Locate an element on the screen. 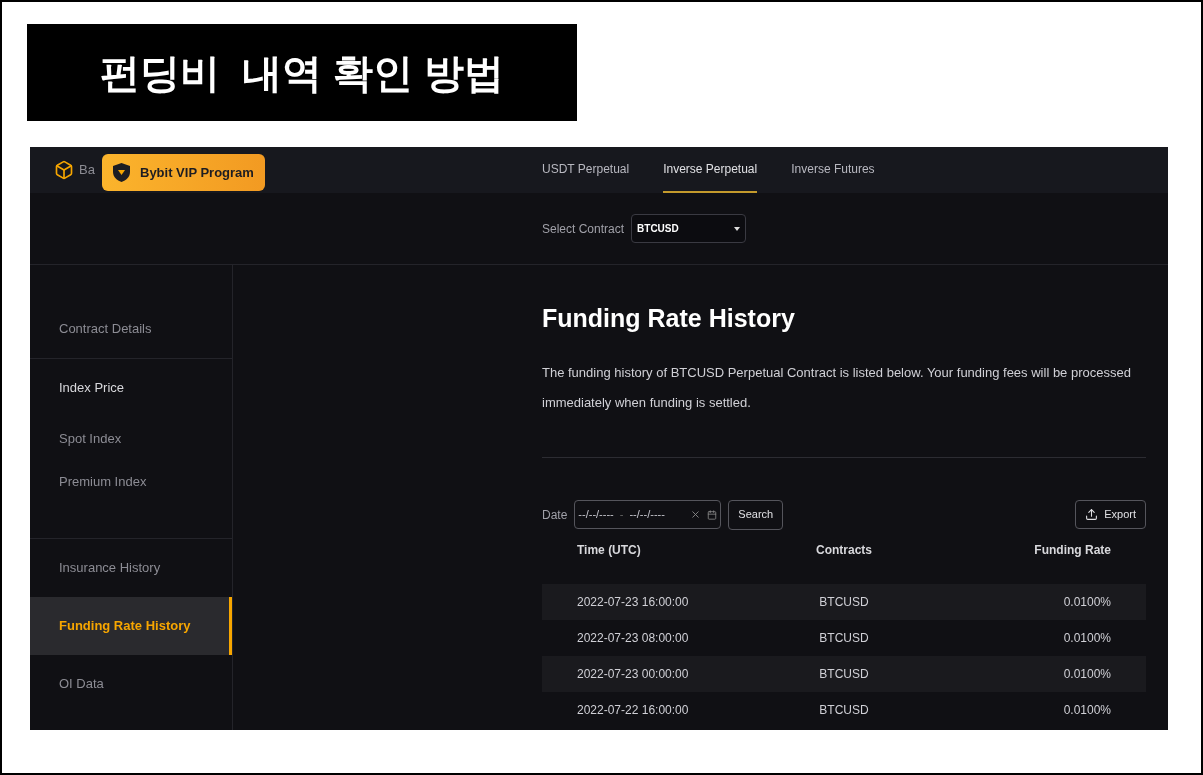  banner-title: 펀딩비 내역 확인 방법 is located at coordinates (302, 73).